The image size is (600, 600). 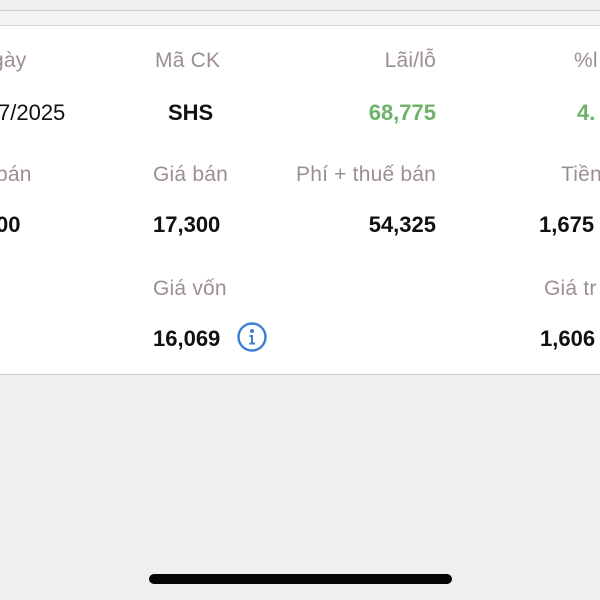 What do you see at coordinates (13, 60) in the screenshot?
I see `date-label: gày` at bounding box center [13, 60].